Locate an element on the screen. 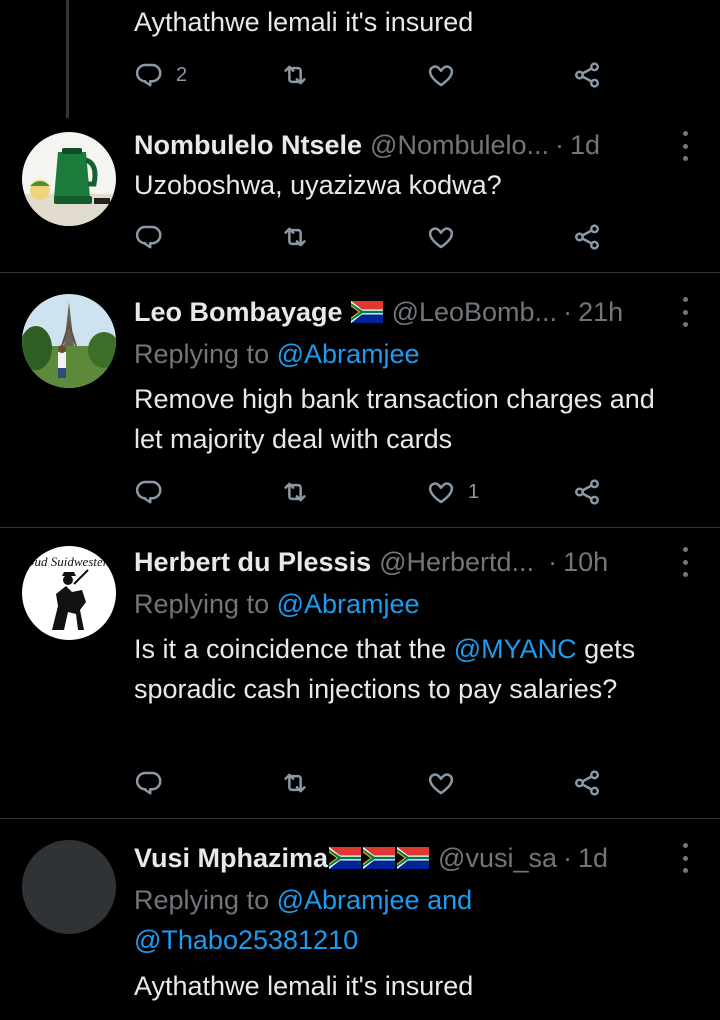  tweet-actions: 2 is located at coordinates (369, 75).